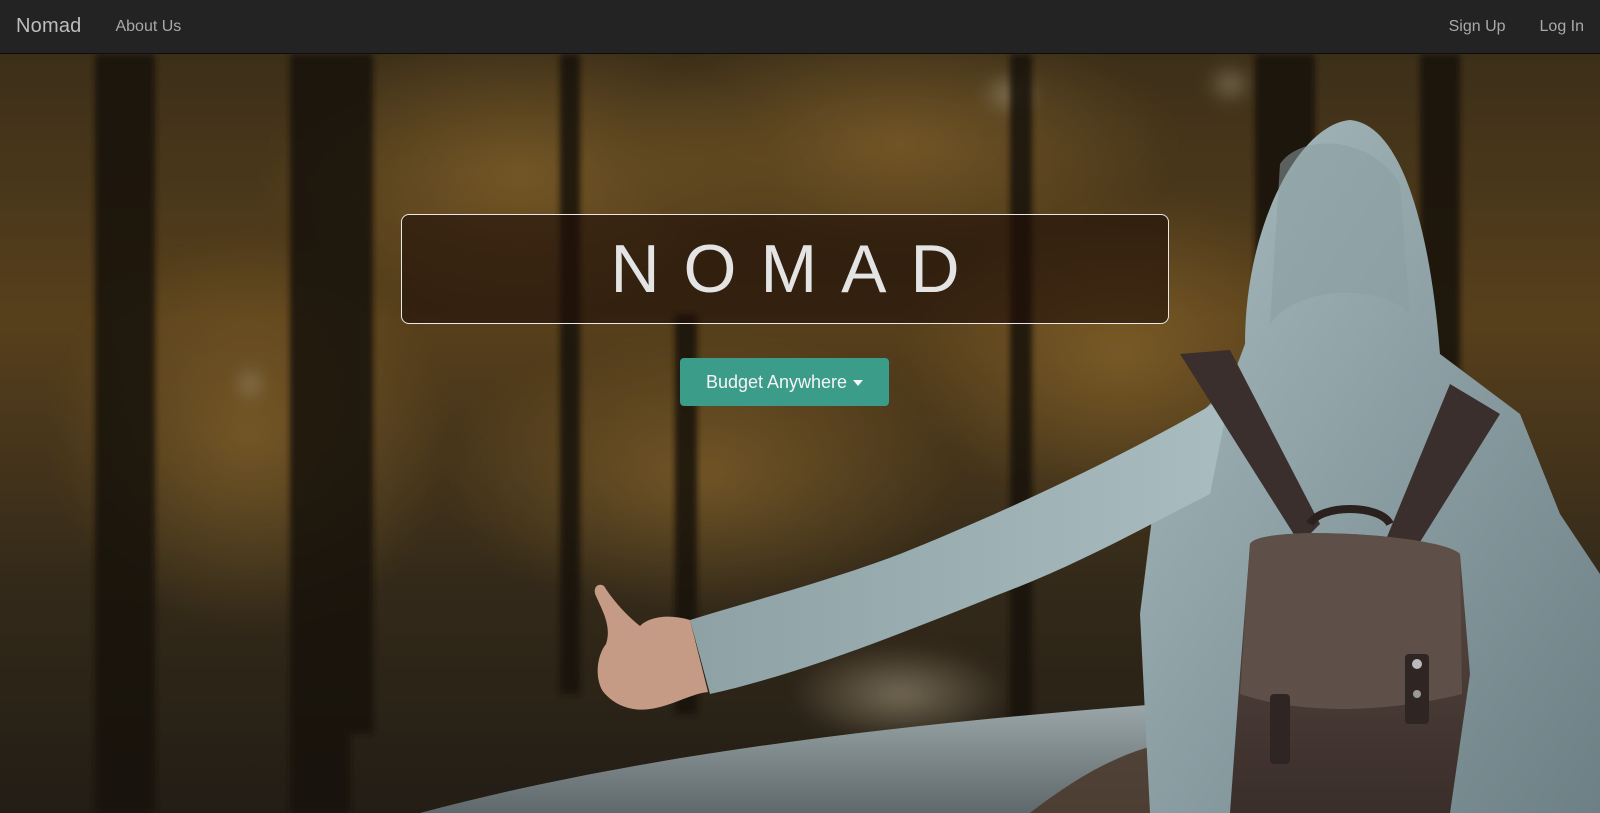 Image resolution: width=1600 pixels, height=813 pixels. What do you see at coordinates (858, 383) in the screenshot?
I see `caret-down-icon` at bounding box center [858, 383].